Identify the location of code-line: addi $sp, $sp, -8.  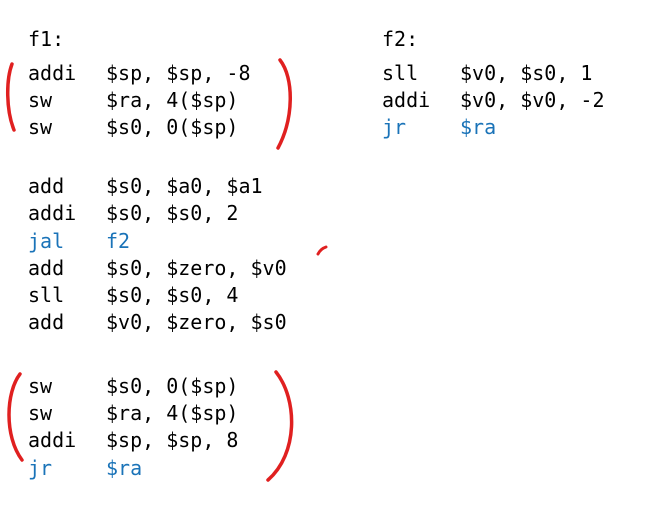
(139, 73).